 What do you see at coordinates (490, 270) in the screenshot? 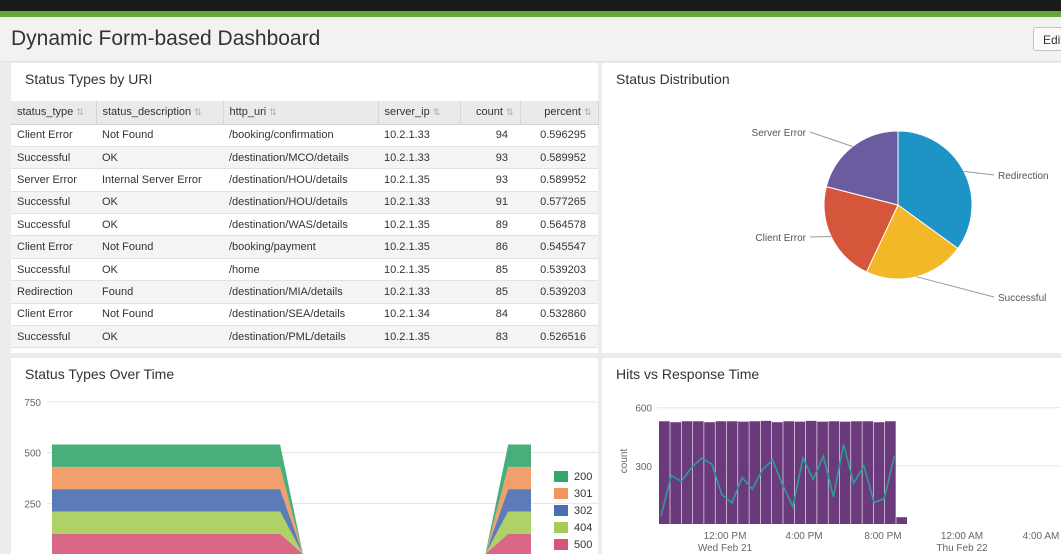
I see `table-cell-count: 85` at bounding box center [490, 270].